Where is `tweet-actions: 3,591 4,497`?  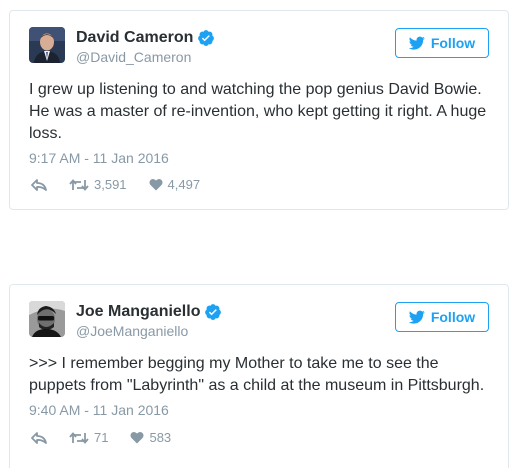 tweet-actions: 3,591 4,497 is located at coordinates (126, 184).